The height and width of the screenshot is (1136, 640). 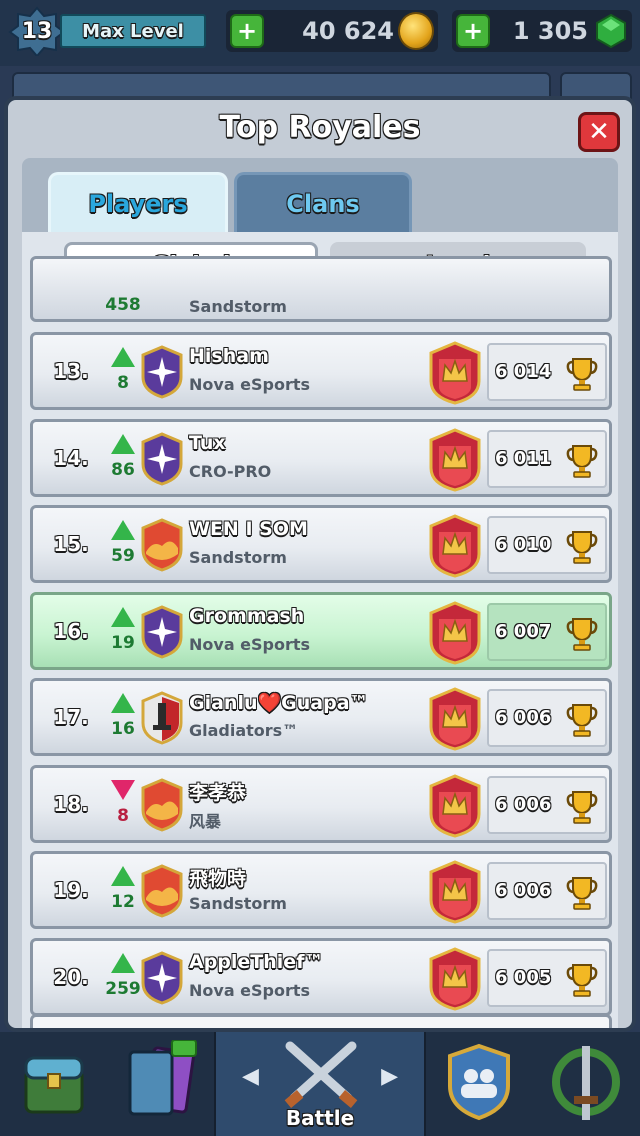 What do you see at coordinates (71, 457) in the screenshot?
I see `player-rank: 14.` at bounding box center [71, 457].